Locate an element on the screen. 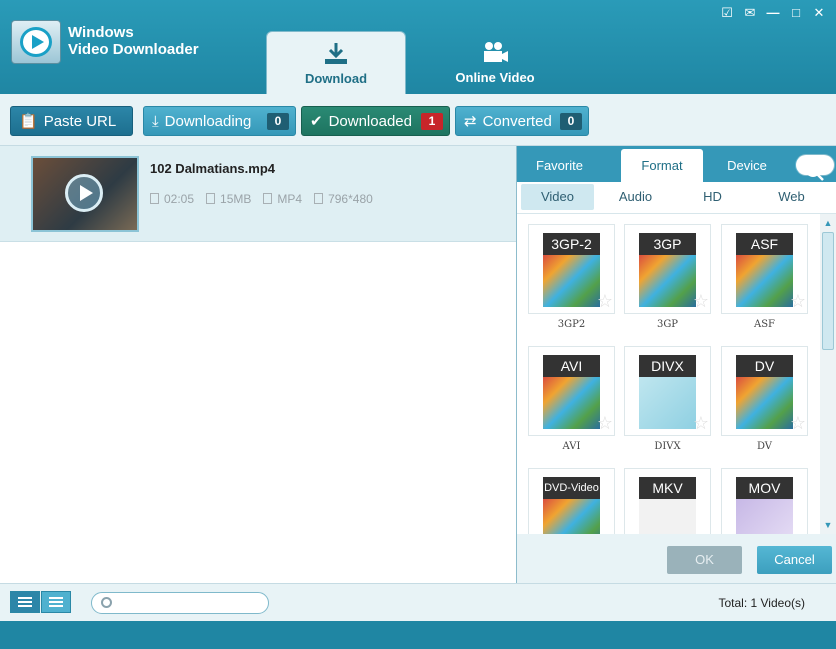 This screenshot has height=649, width=836. download-icon is located at coordinates (336, 53).